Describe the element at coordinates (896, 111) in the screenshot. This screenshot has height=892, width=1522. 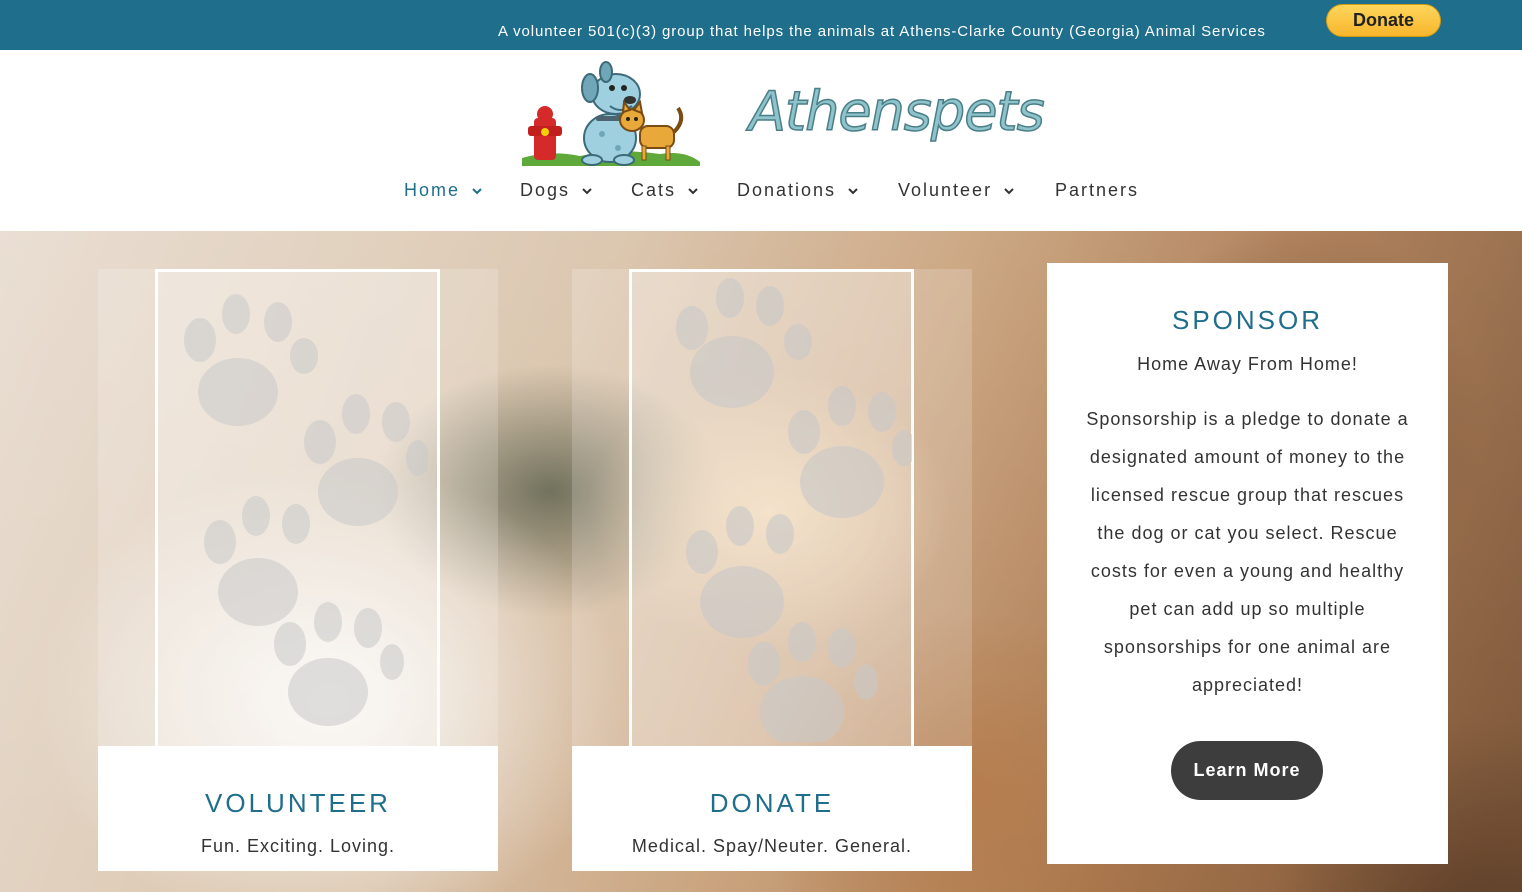
I see `site-logo-text: Athenspets` at that location.